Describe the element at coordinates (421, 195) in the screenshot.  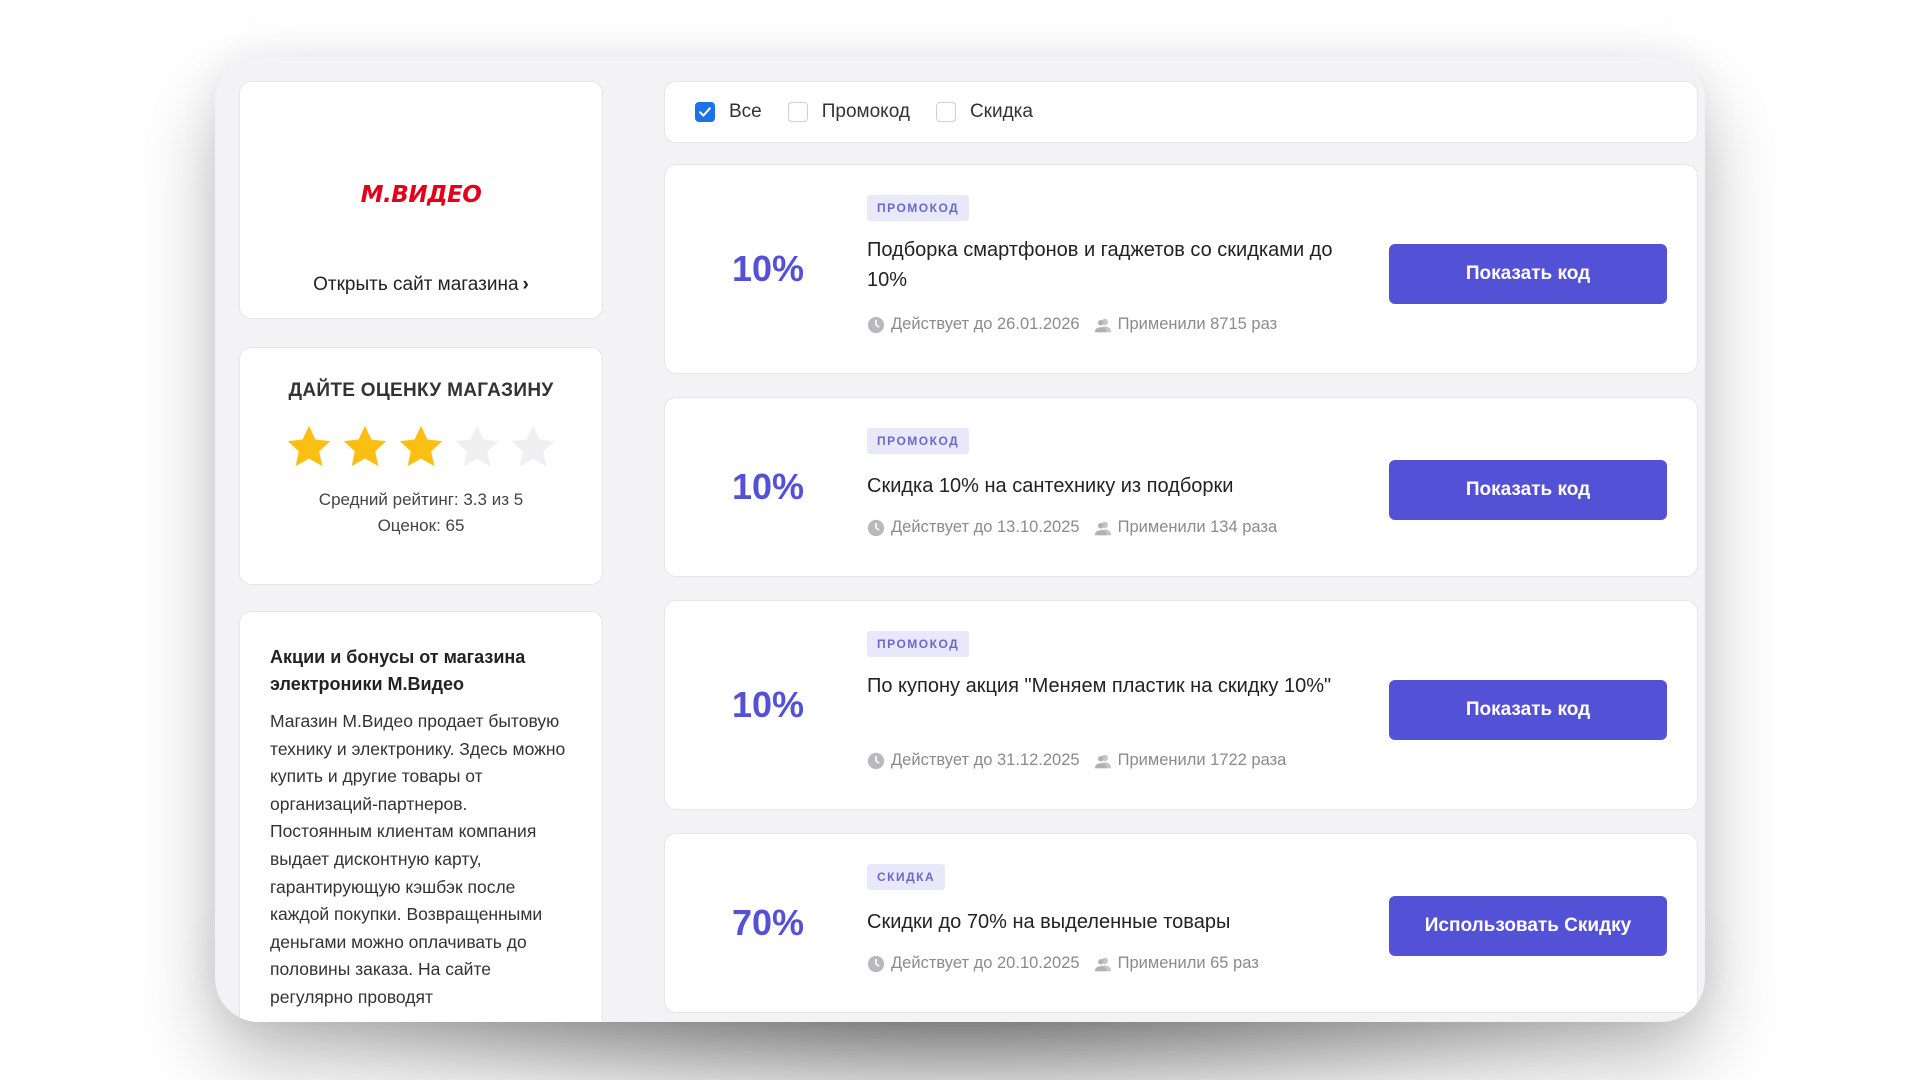
I see `store-logo: М.ВИДЕО` at that location.